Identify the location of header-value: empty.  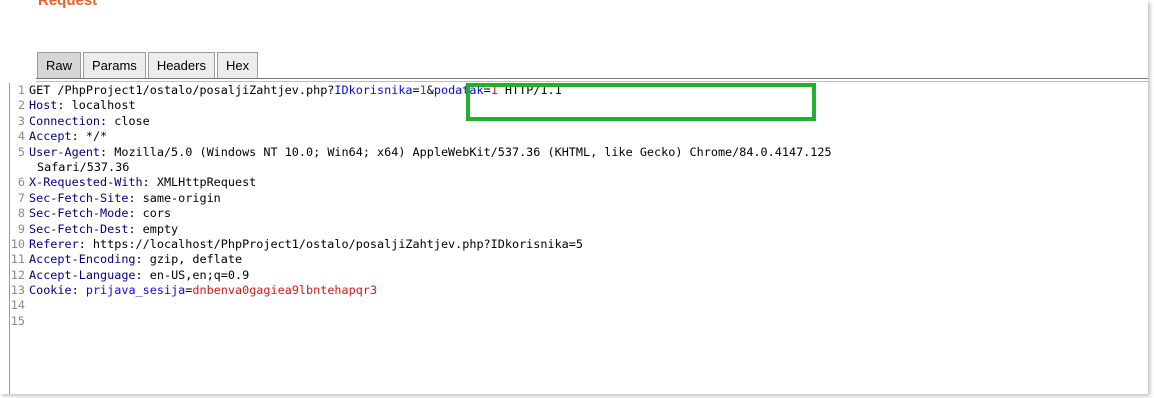
(157, 228).